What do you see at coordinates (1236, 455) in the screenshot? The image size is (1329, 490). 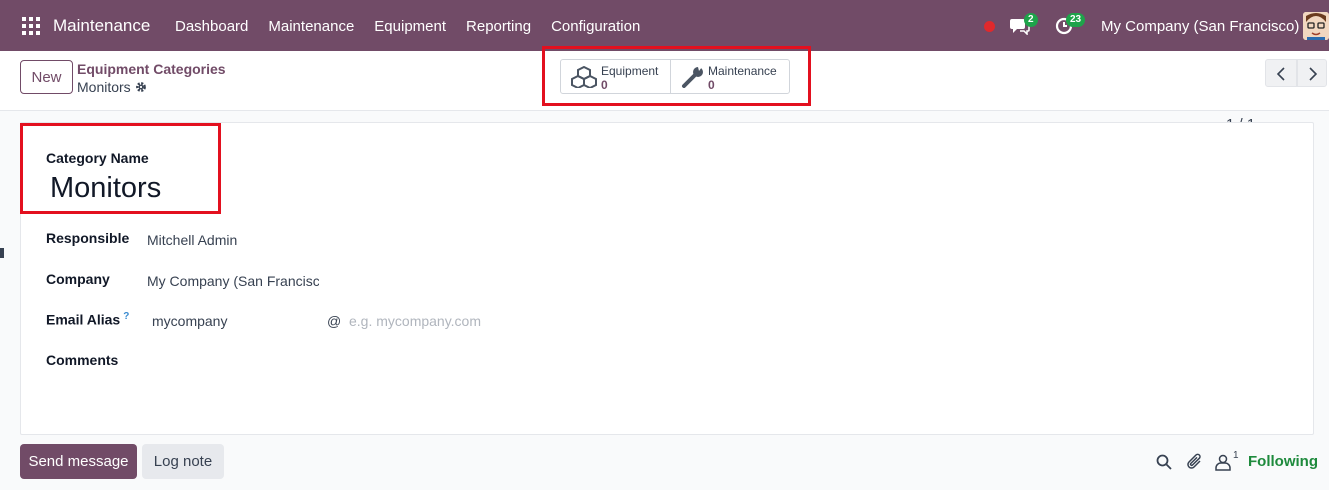 I see `followers-count: 1` at bounding box center [1236, 455].